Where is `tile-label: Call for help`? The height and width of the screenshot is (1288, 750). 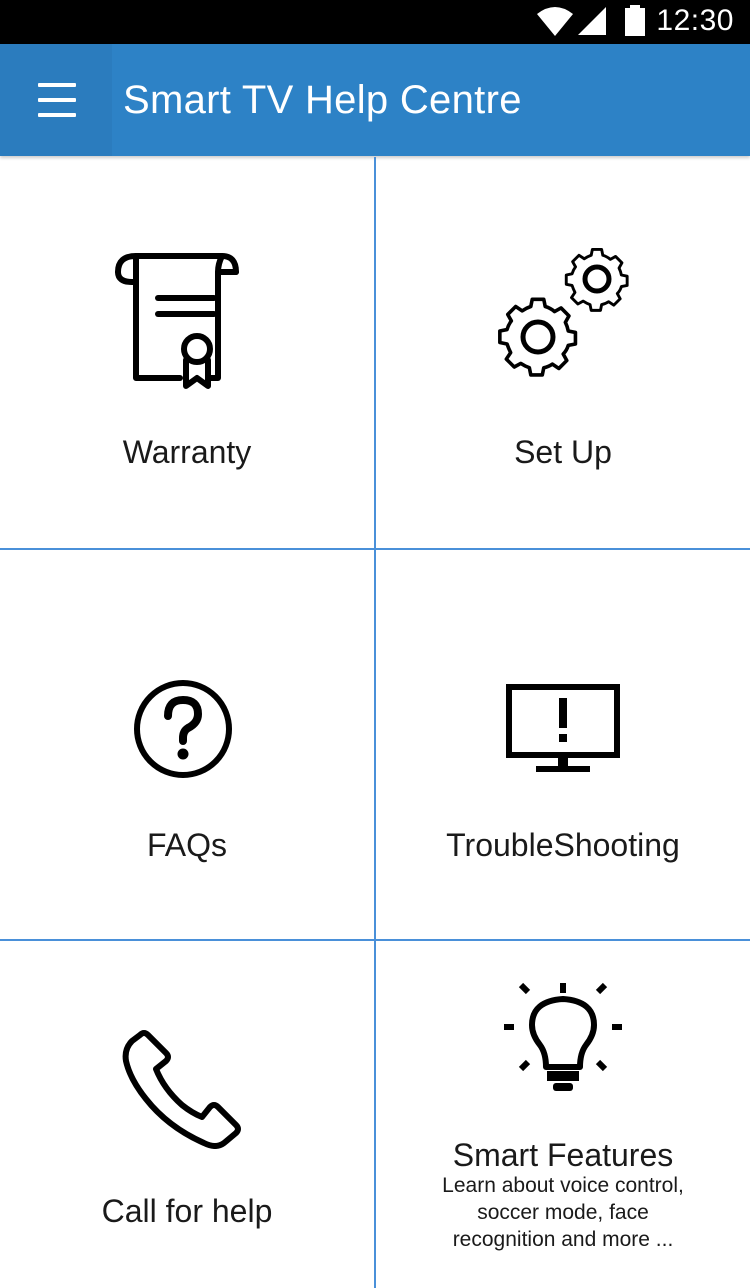
tile-label: Call for help is located at coordinates (187, 1211).